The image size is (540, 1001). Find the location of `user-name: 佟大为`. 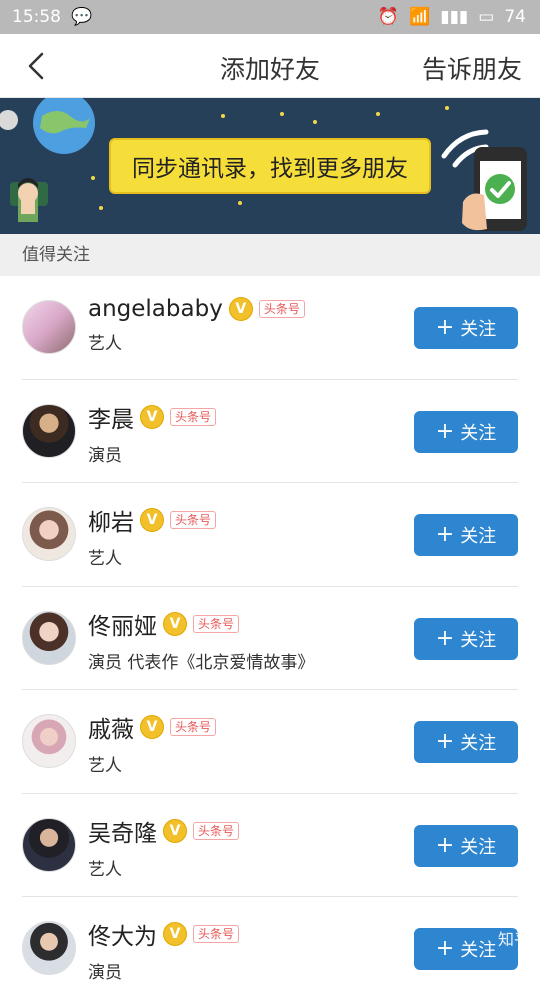

user-name: 佟大为 is located at coordinates (122, 934).